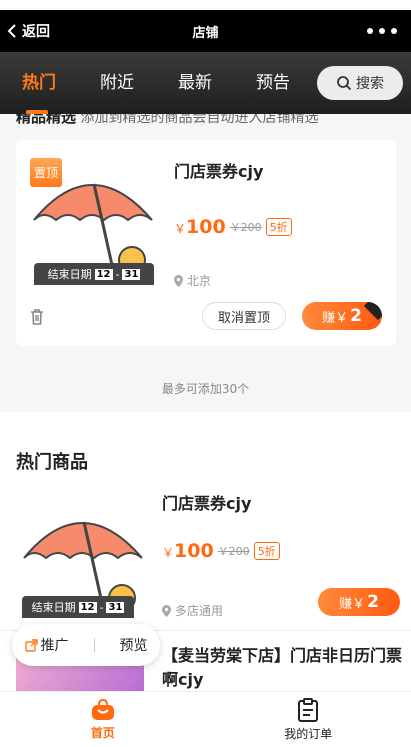  Describe the element at coordinates (117, 83) in the screenshot. I see `tab-nearby: 附近` at that location.